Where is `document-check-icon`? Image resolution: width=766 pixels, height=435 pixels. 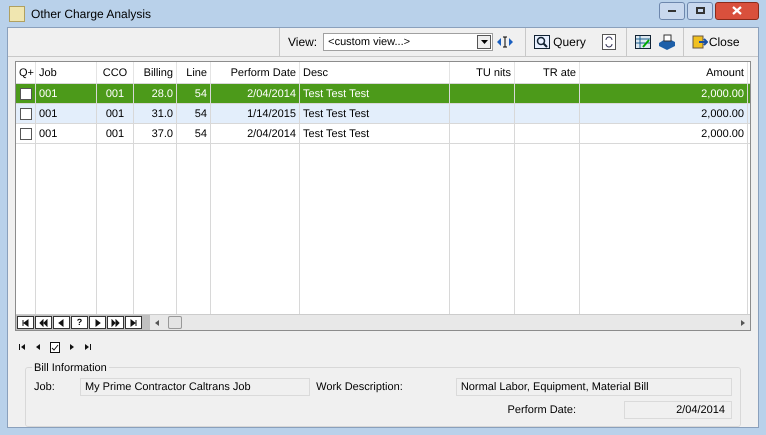 document-check-icon is located at coordinates (55, 347).